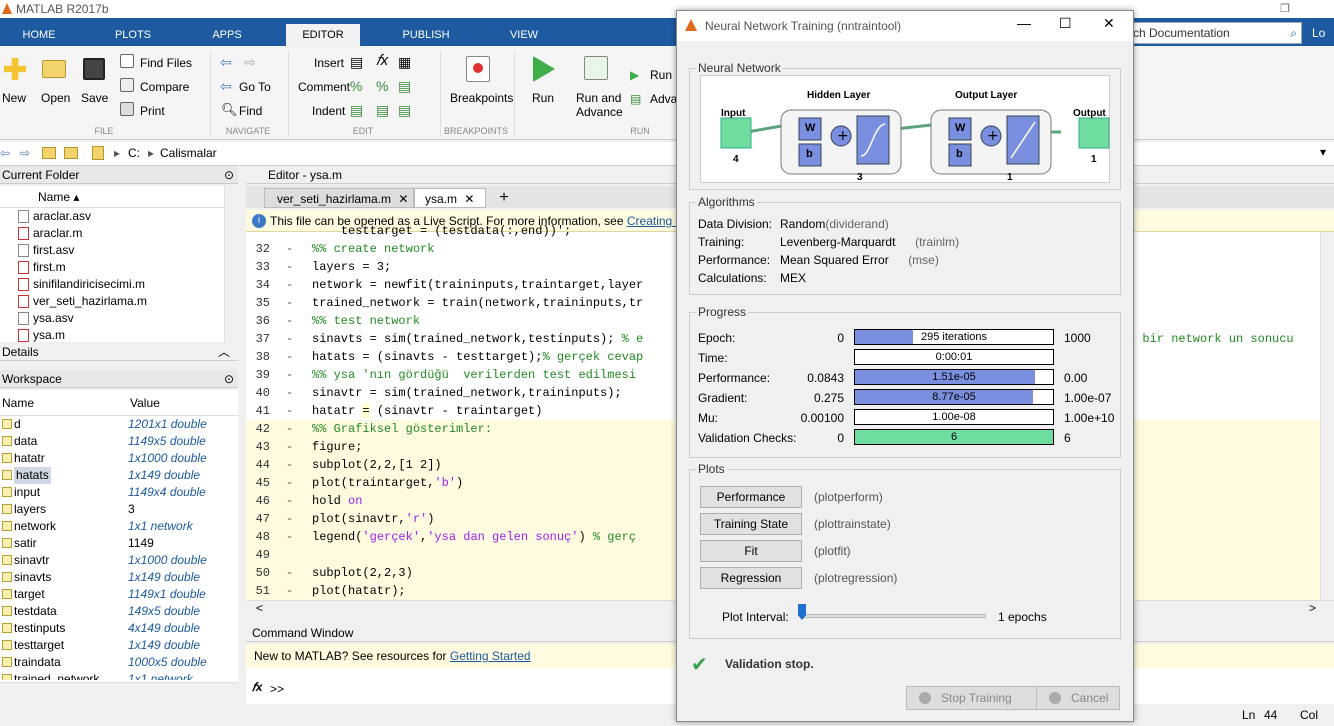 This screenshot has width=1334, height=726. Describe the element at coordinates (661, 75) in the screenshot. I see `run-section-button: Run` at that location.